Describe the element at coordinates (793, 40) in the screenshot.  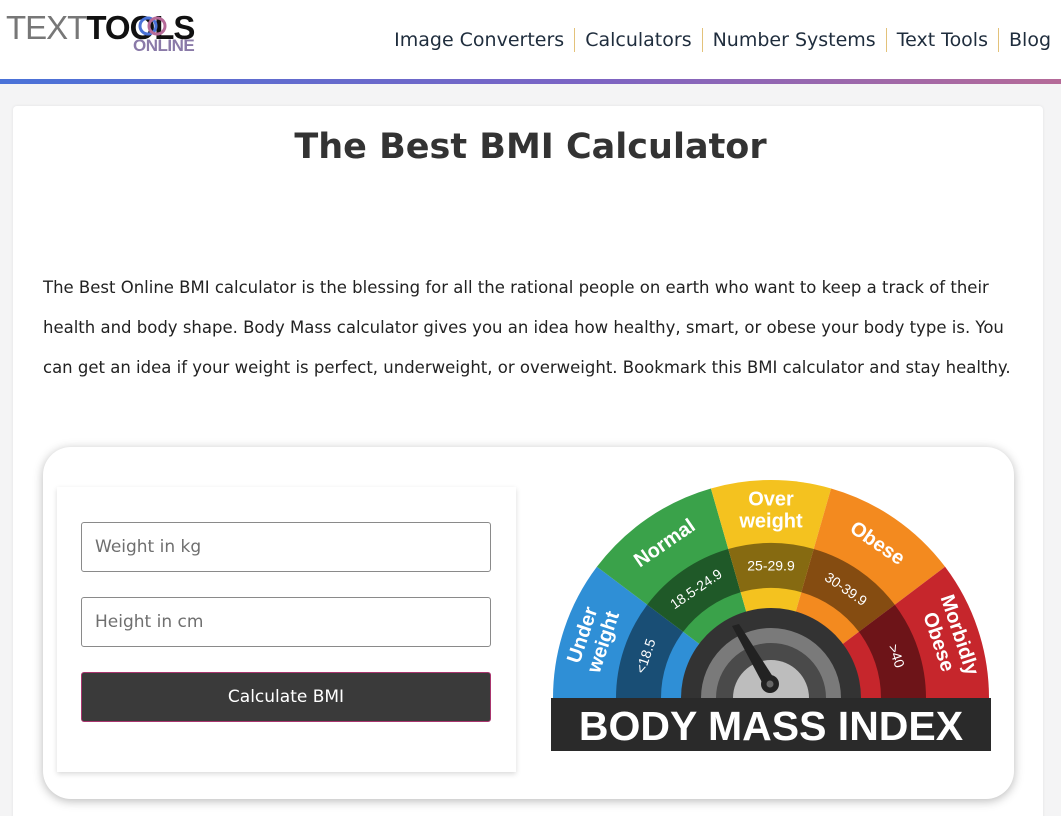
I see `nav-item-number-systems: Number Systems` at that location.